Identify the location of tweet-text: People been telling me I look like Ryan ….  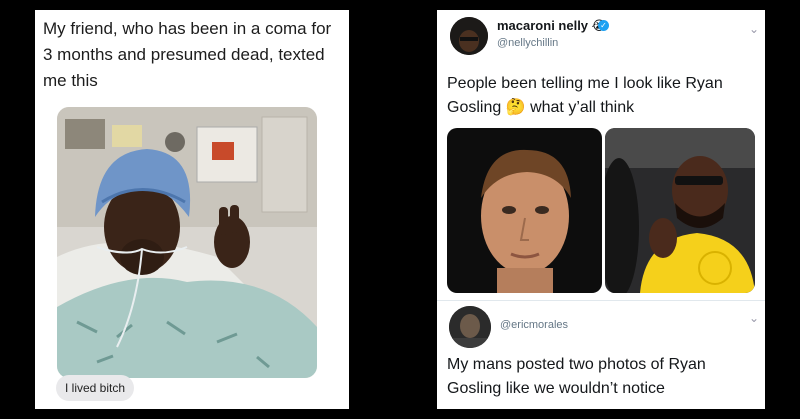
(597, 96).